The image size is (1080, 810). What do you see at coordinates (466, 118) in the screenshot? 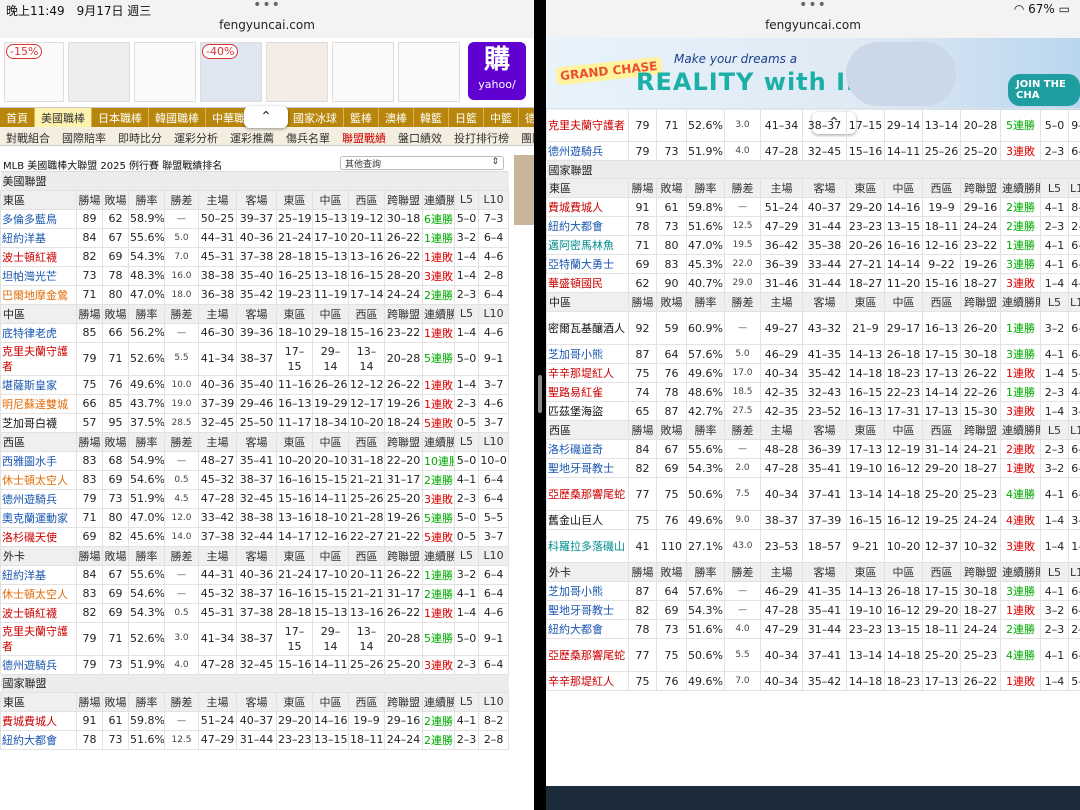
I see `nav-item: 日籃` at bounding box center [466, 118].